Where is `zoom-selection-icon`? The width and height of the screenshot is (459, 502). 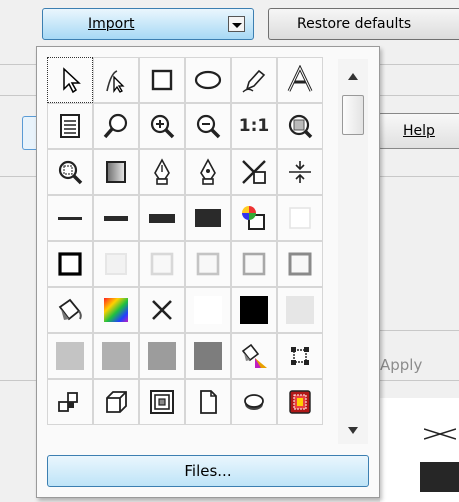
zoom-selection-icon is located at coordinates (70, 172).